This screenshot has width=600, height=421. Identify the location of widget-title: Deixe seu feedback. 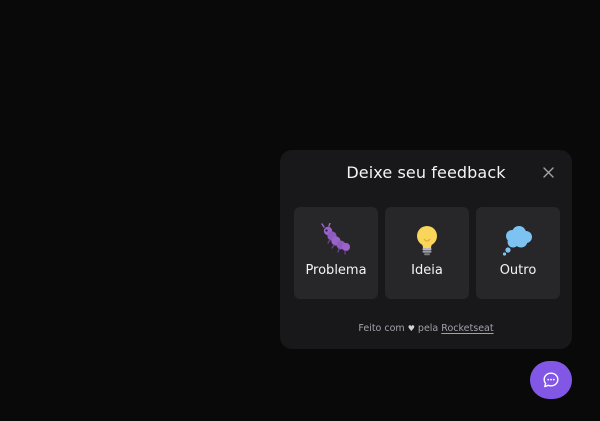
(426, 172).